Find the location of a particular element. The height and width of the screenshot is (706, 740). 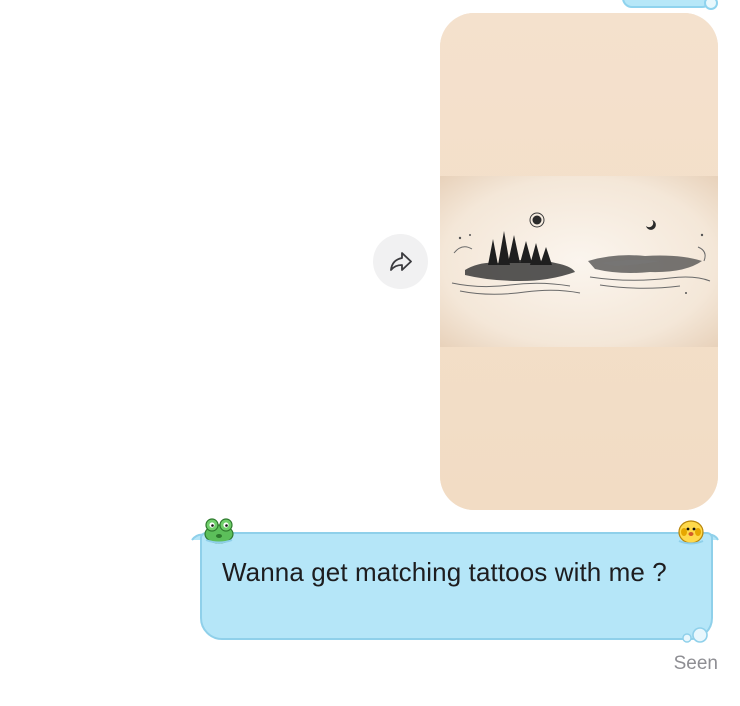

previous-message-bubble is located at coordinates (670, 5).